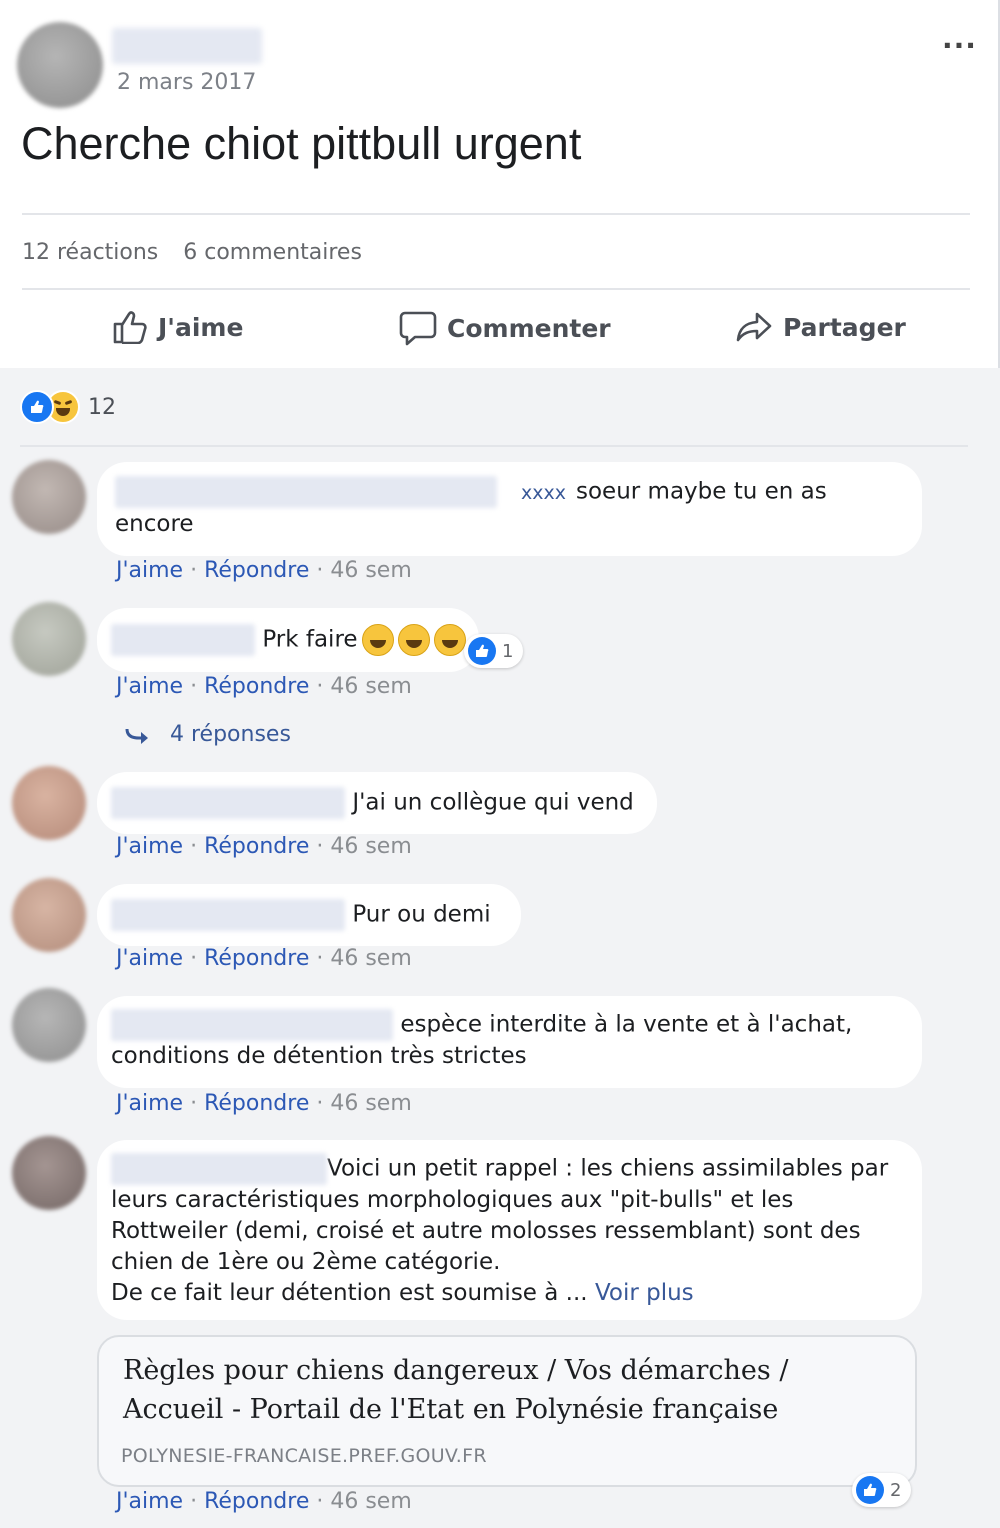  What do you see at coordinates (68, 407) in the screenshot?
I see `reaction-summary: 12` at bounding box center [68, 407].